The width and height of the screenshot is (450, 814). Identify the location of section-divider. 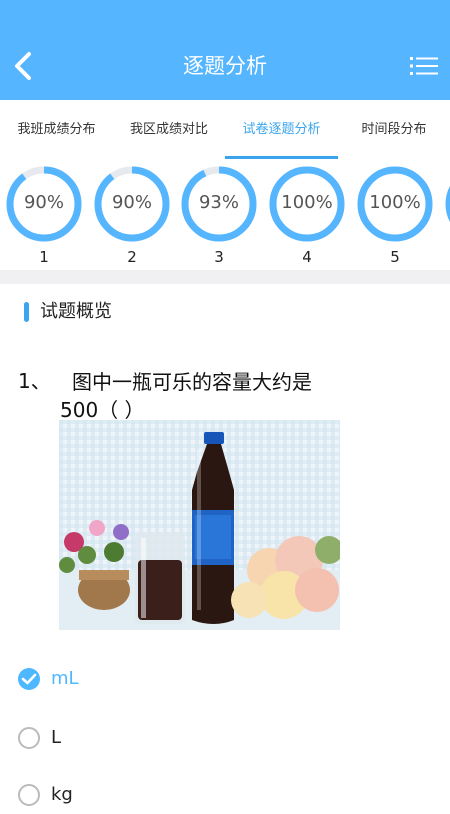
(225, 277).